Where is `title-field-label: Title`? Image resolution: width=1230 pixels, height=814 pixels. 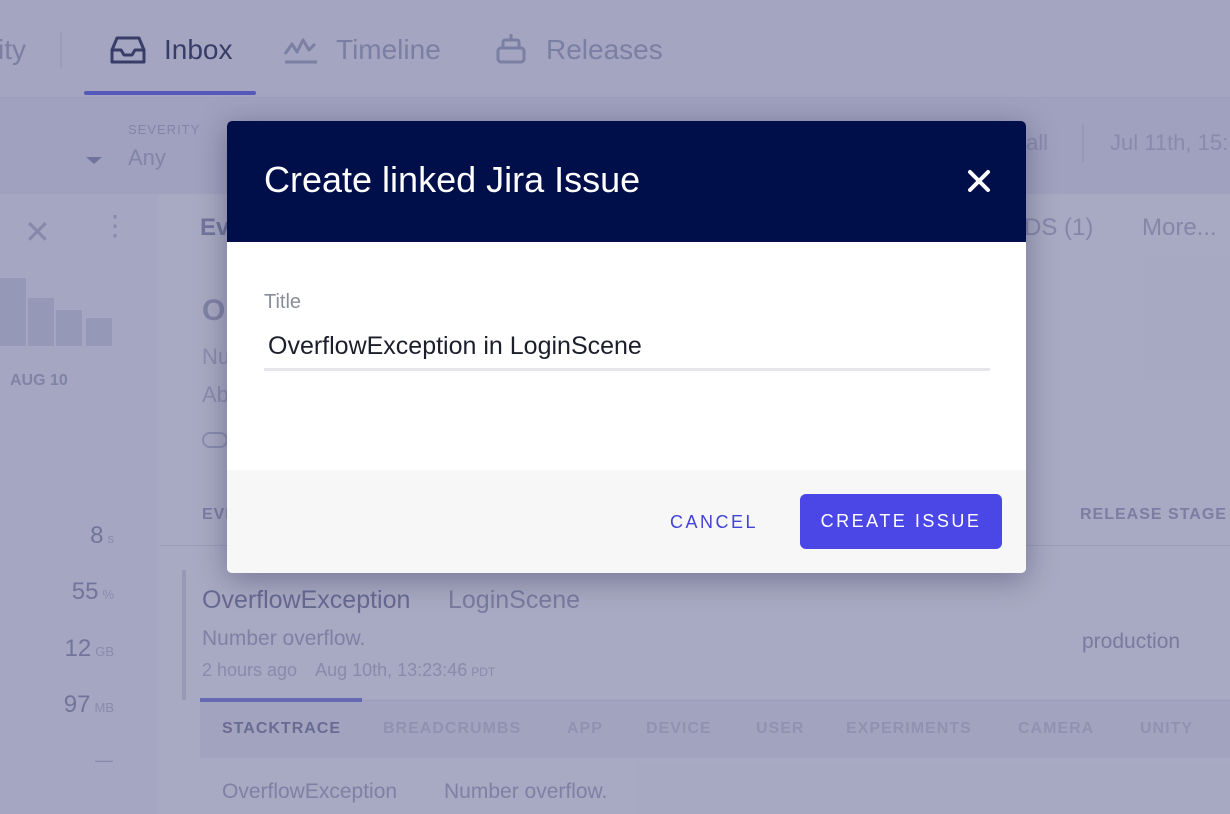
title-field-label: Title is located at coordinates (283, 302).